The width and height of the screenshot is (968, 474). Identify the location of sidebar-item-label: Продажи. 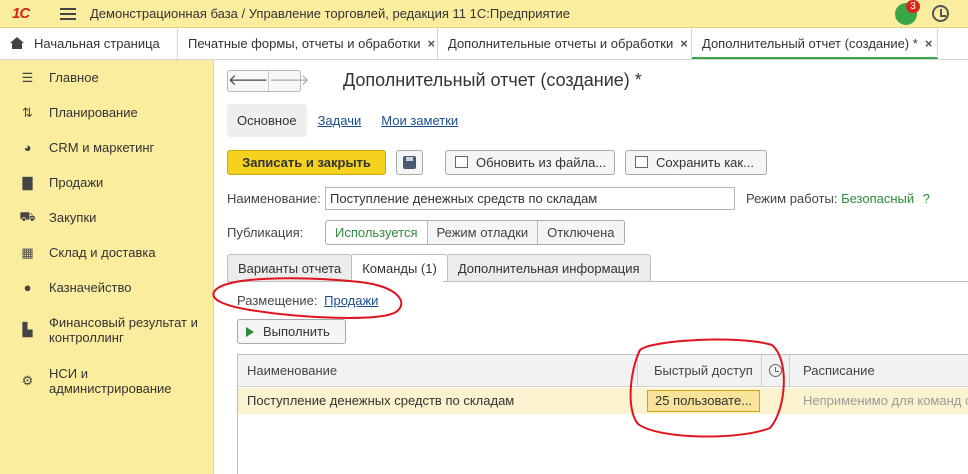
(76, 182).